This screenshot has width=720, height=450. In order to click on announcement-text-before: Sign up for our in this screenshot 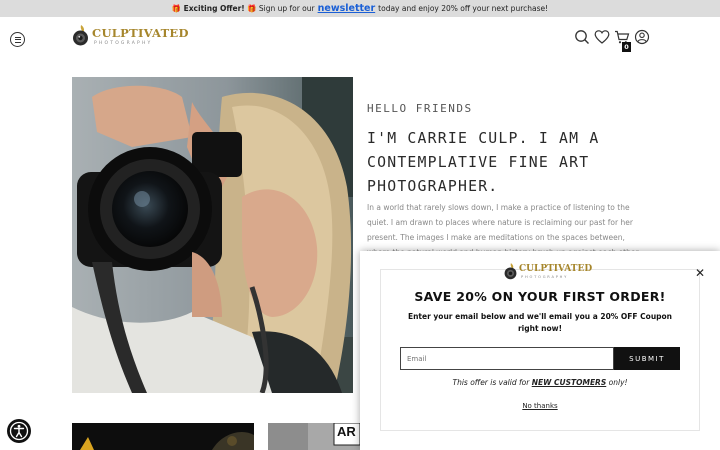, I will do `click(286, 8)`.